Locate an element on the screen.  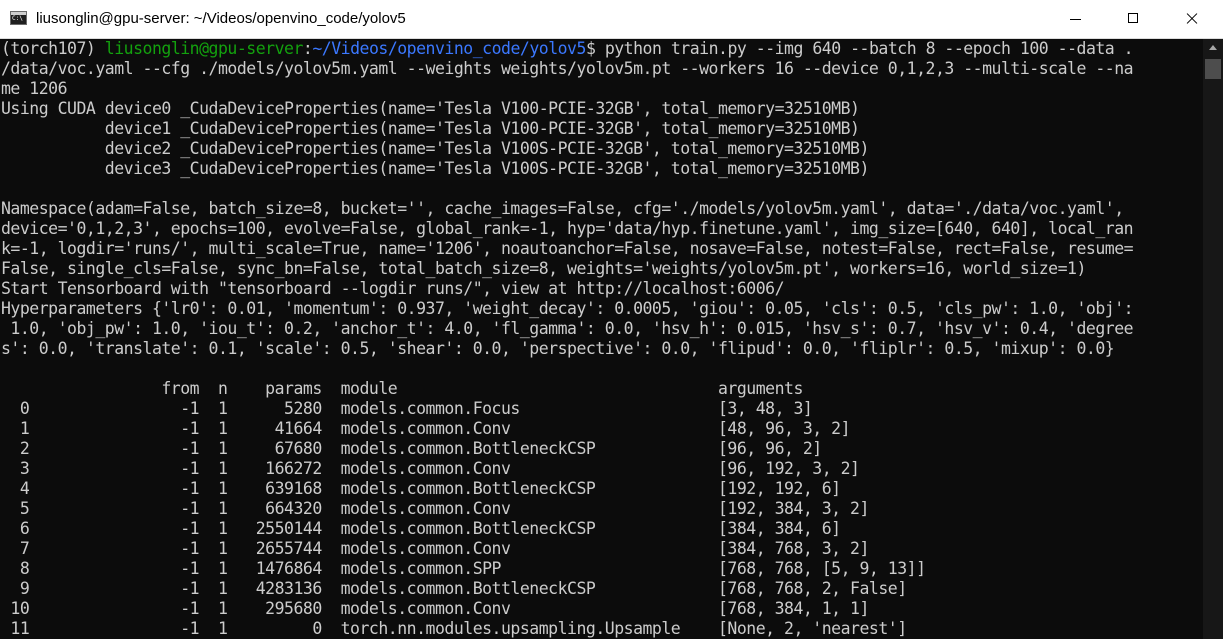
scroll-up-arrow-icon is located at coordinates (1213, 48).